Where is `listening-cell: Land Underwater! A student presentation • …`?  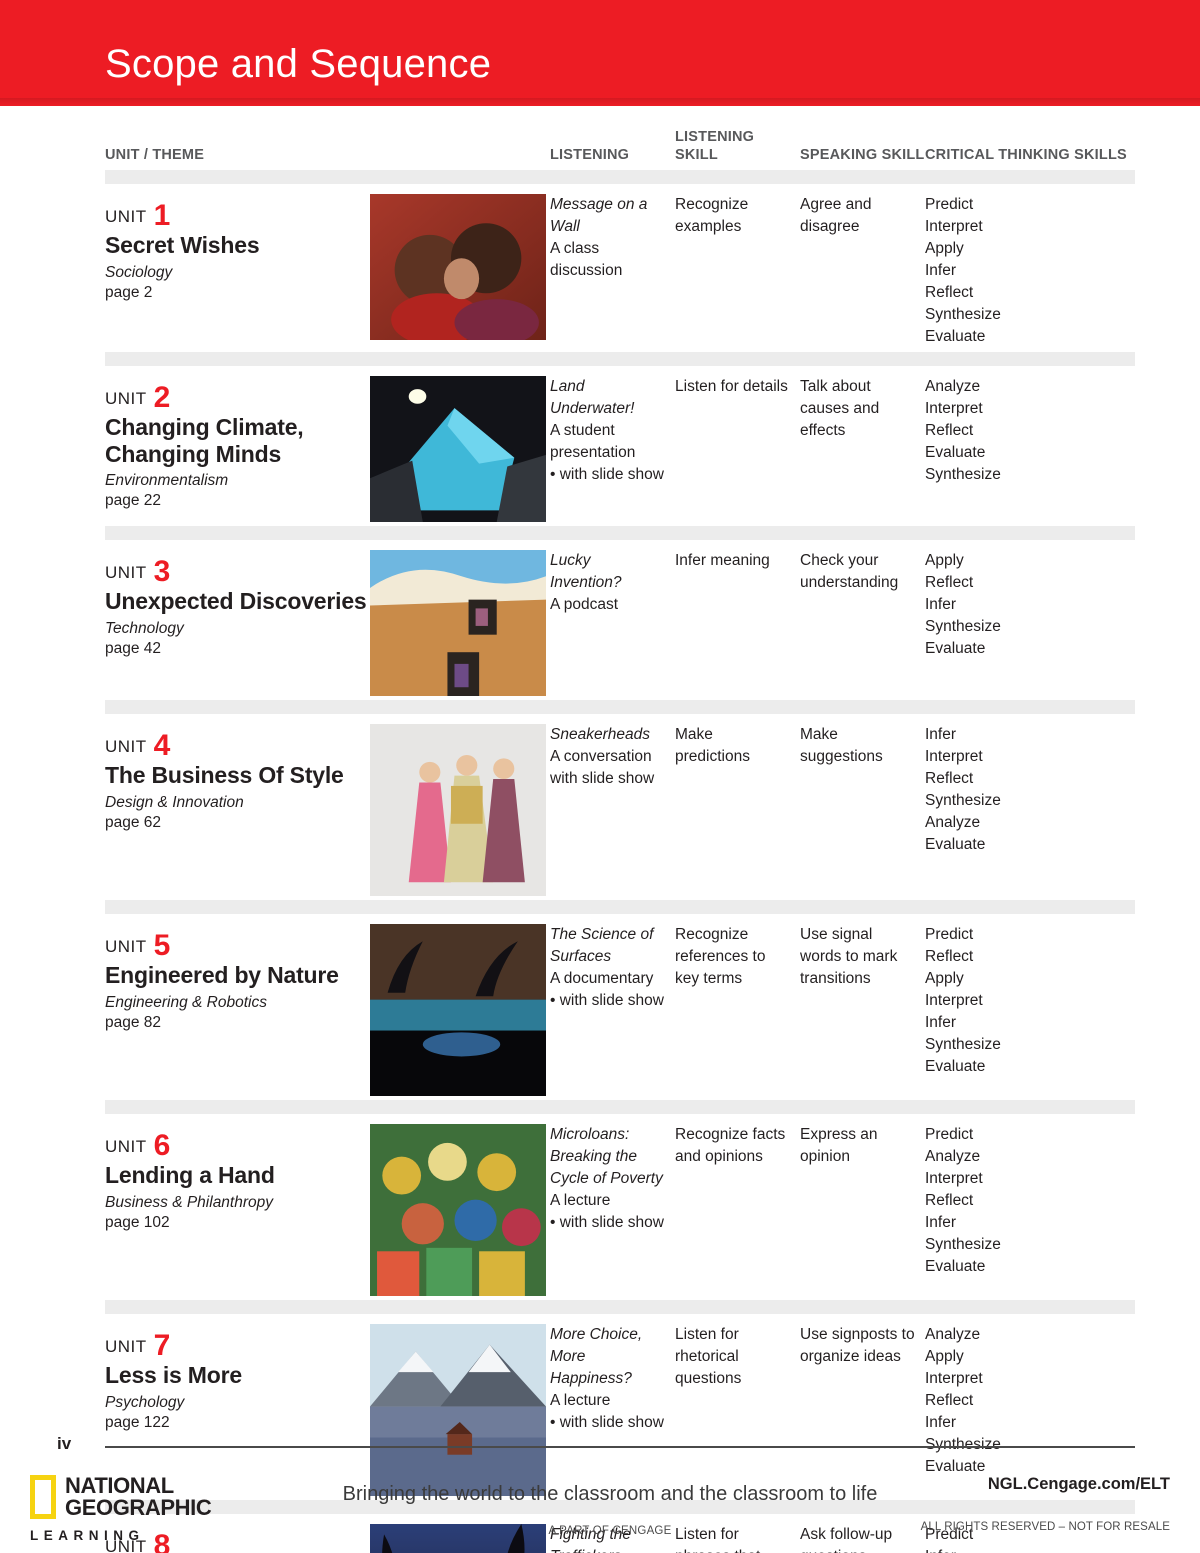
listening-cell: Land Underwater! A student presentation • … is located at coordinates (612, 449).